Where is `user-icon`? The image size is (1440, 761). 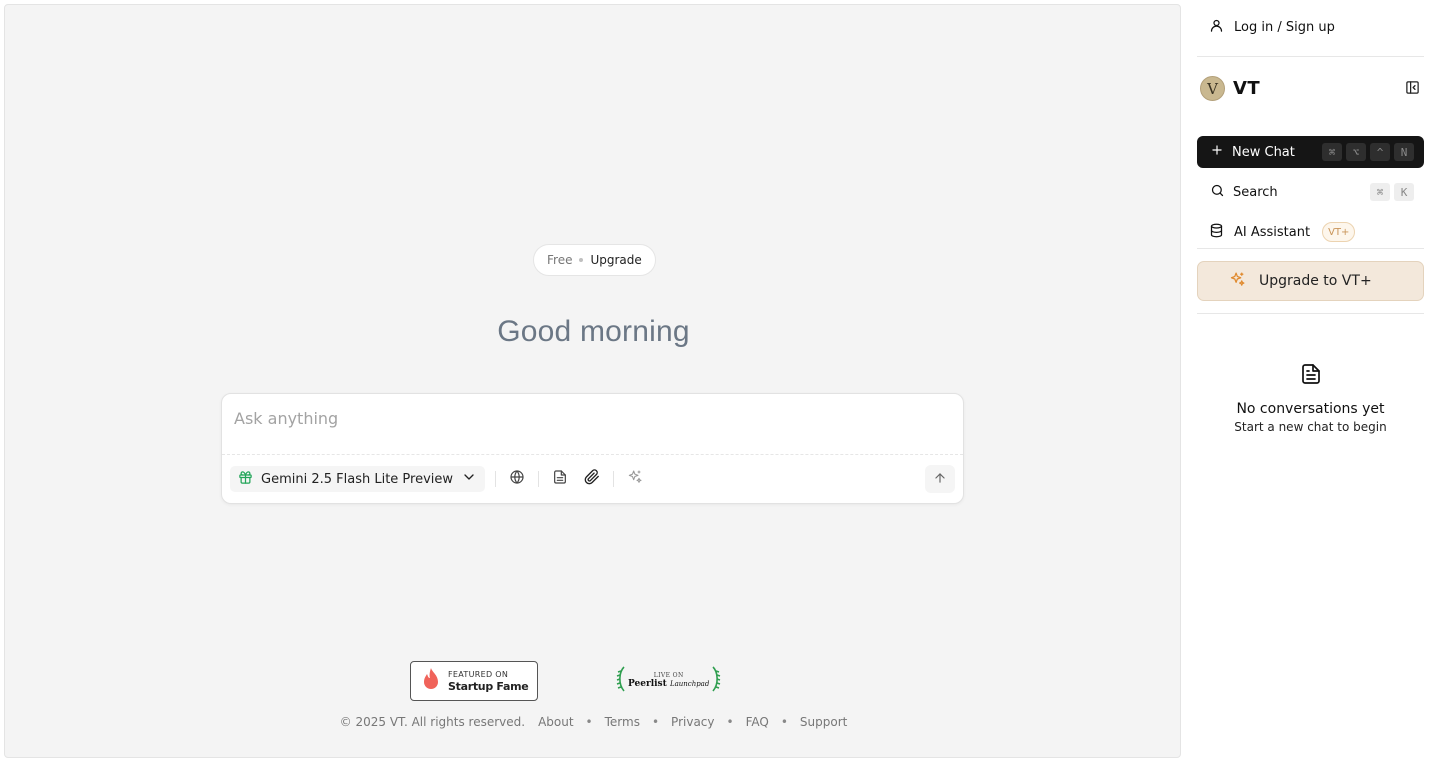 user-icon is located at coordinates (1216, 27).